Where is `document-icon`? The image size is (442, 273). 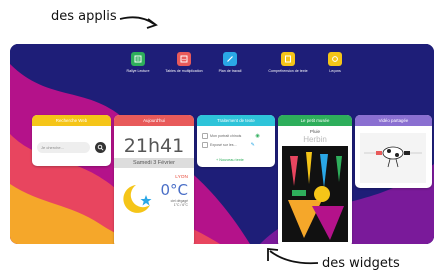
document-icon is located at coordinates (288, 59).